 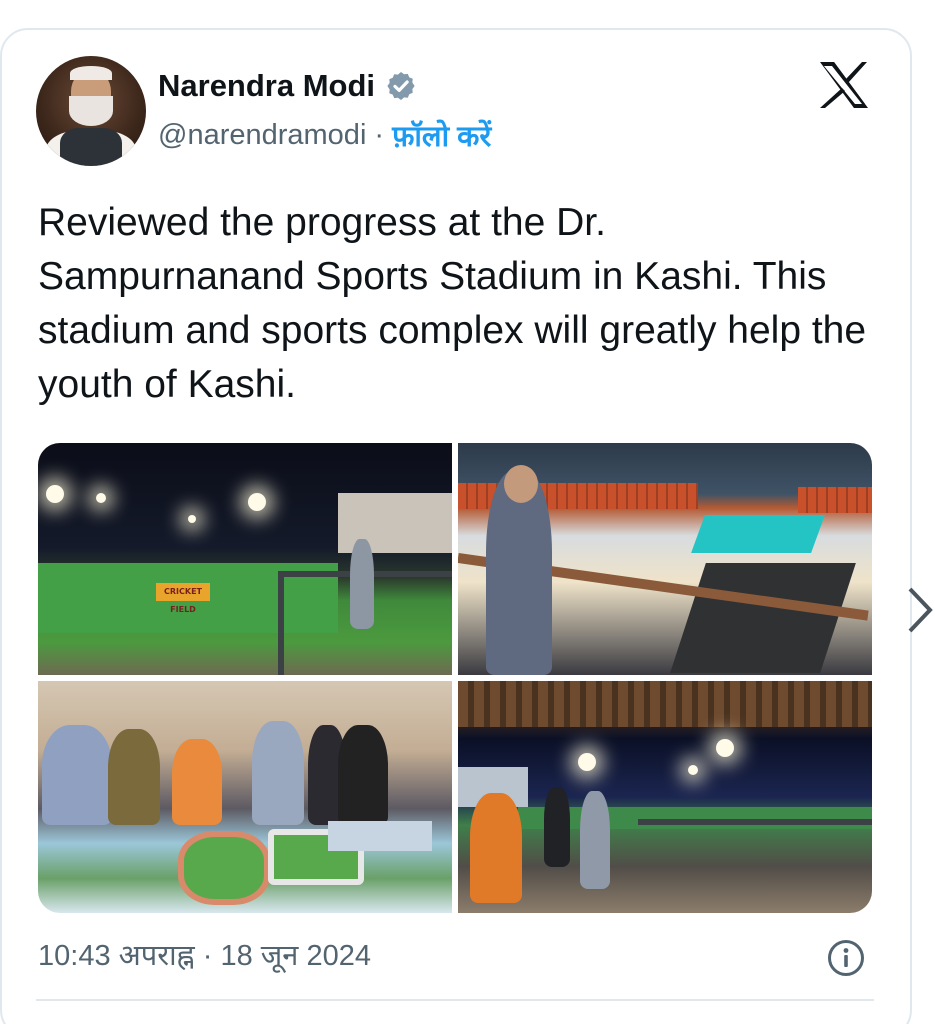 I want to click on cricket-field-sign: CRICKET FIELD, so click(x=183, y=598).